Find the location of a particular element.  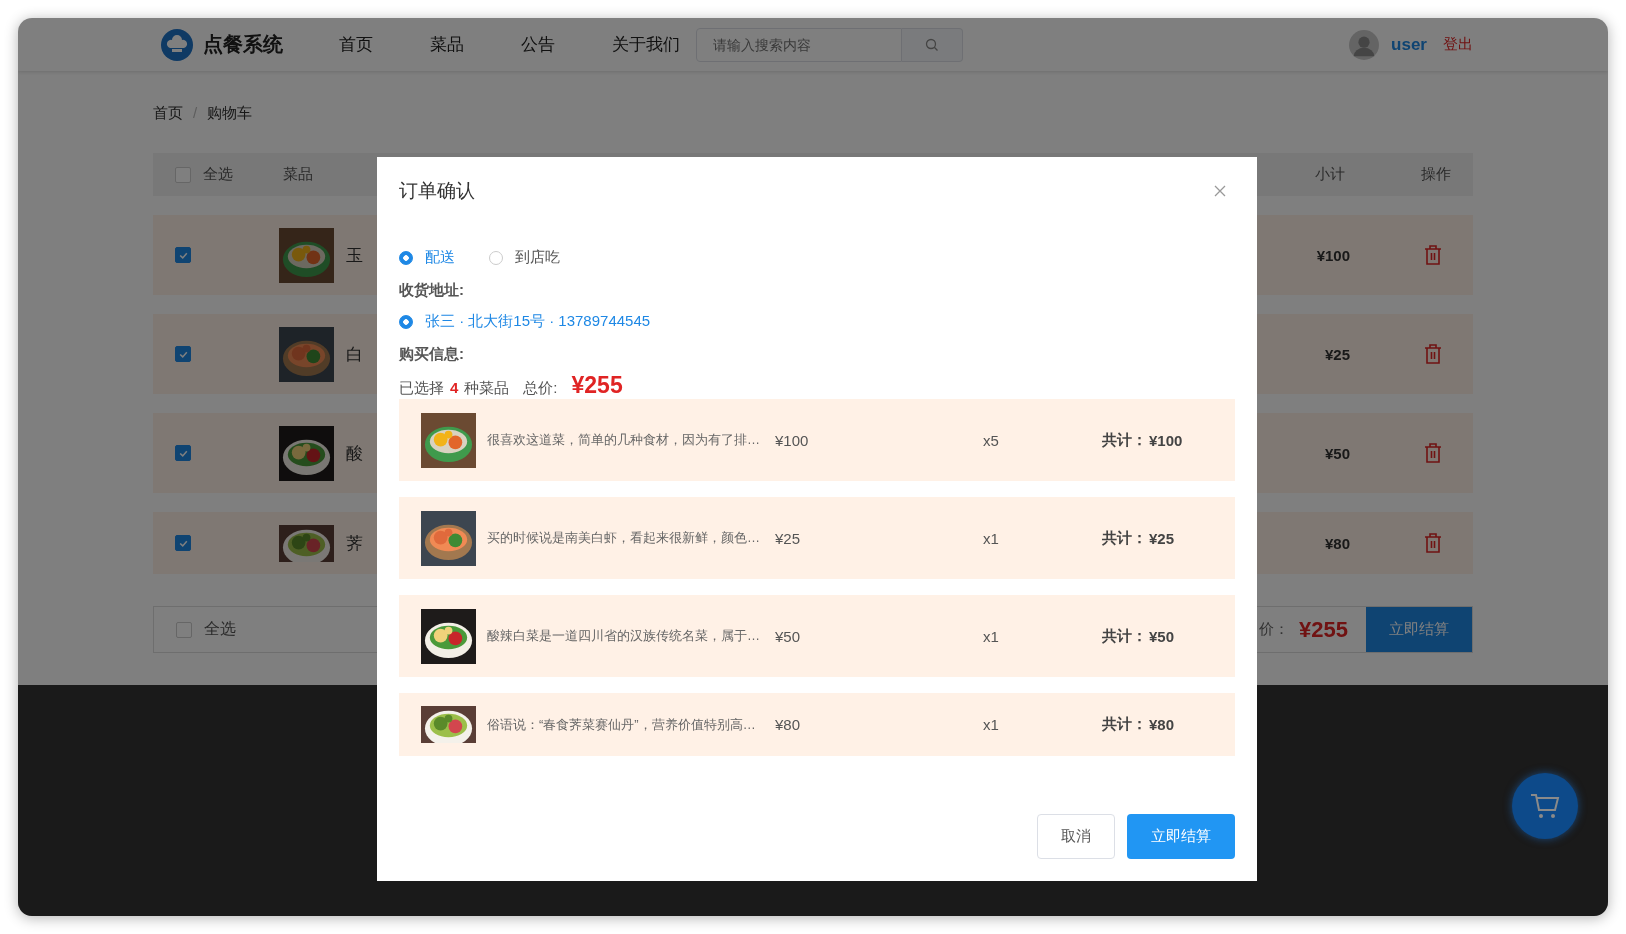

radio-option: 到店吃 is located at coordinates (524, 257).